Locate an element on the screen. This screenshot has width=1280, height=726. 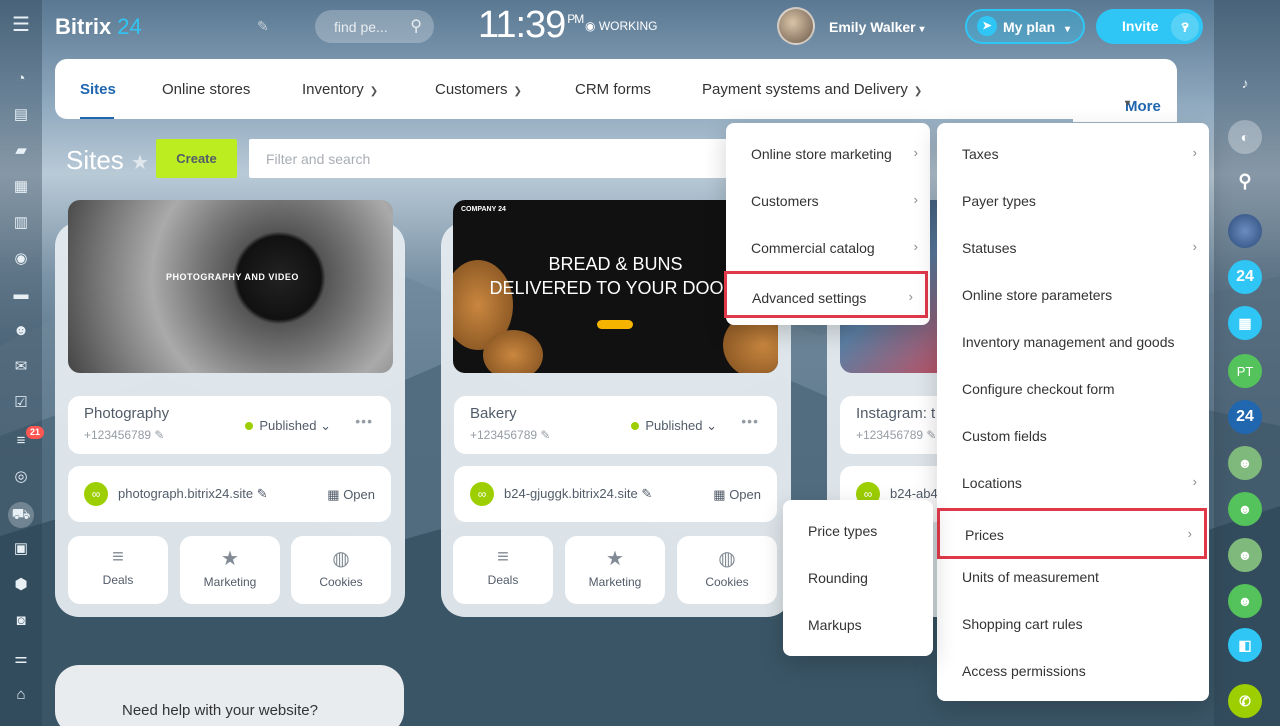
tab-crm-forms: CRM forms is located at coordinates (613, 89).